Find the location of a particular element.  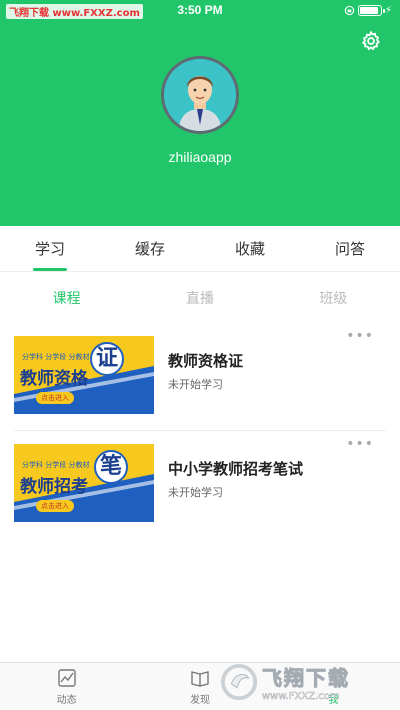

course-thumbnail: 分学科 分学段 分教材 教师招考 笔 点击进入 is located at coordinates (84, 483).